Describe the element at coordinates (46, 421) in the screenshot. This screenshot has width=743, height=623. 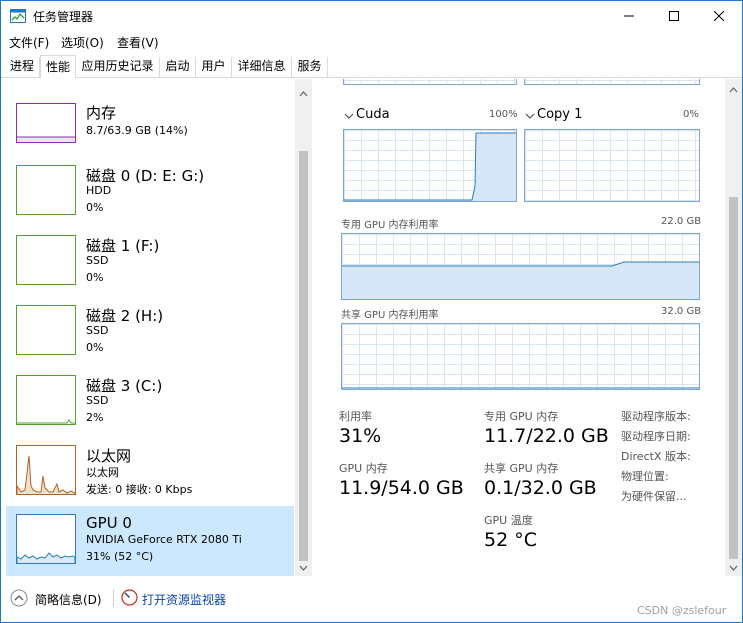
I see `disk-3-graph` at that location.